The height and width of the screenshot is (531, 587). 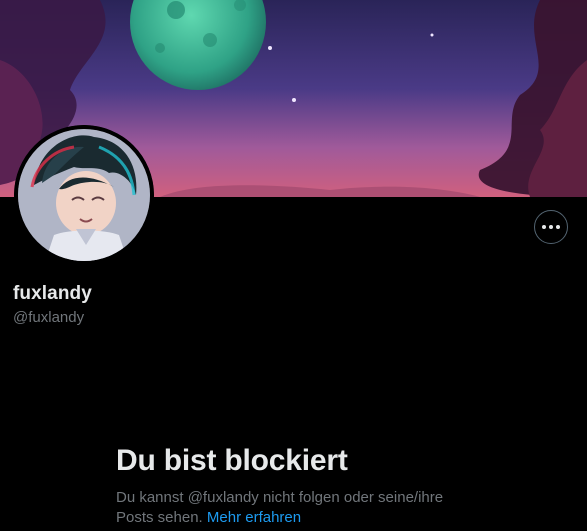 What do you see at coordinates (52, 293) in the screenshot?
I see `profile-display-name: fuxlandy` at bounding box center [52, 293].